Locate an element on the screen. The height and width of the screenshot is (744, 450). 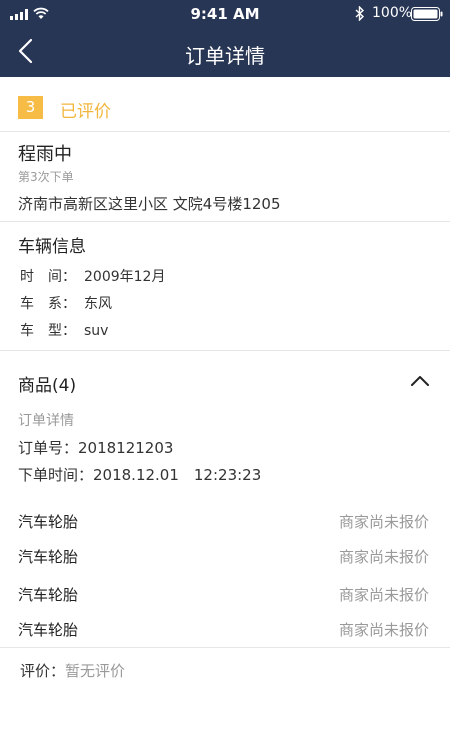
vehicle-series-label: 车 系： is located at coordinates (48, 304).